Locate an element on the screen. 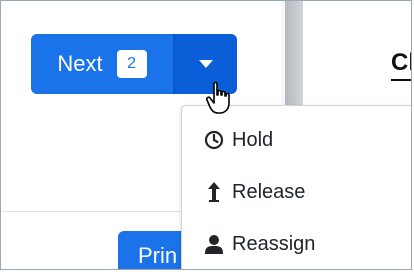 This screenshot has width=414, height=272. menu-item-release: Release is located at coordinates (296, 192).